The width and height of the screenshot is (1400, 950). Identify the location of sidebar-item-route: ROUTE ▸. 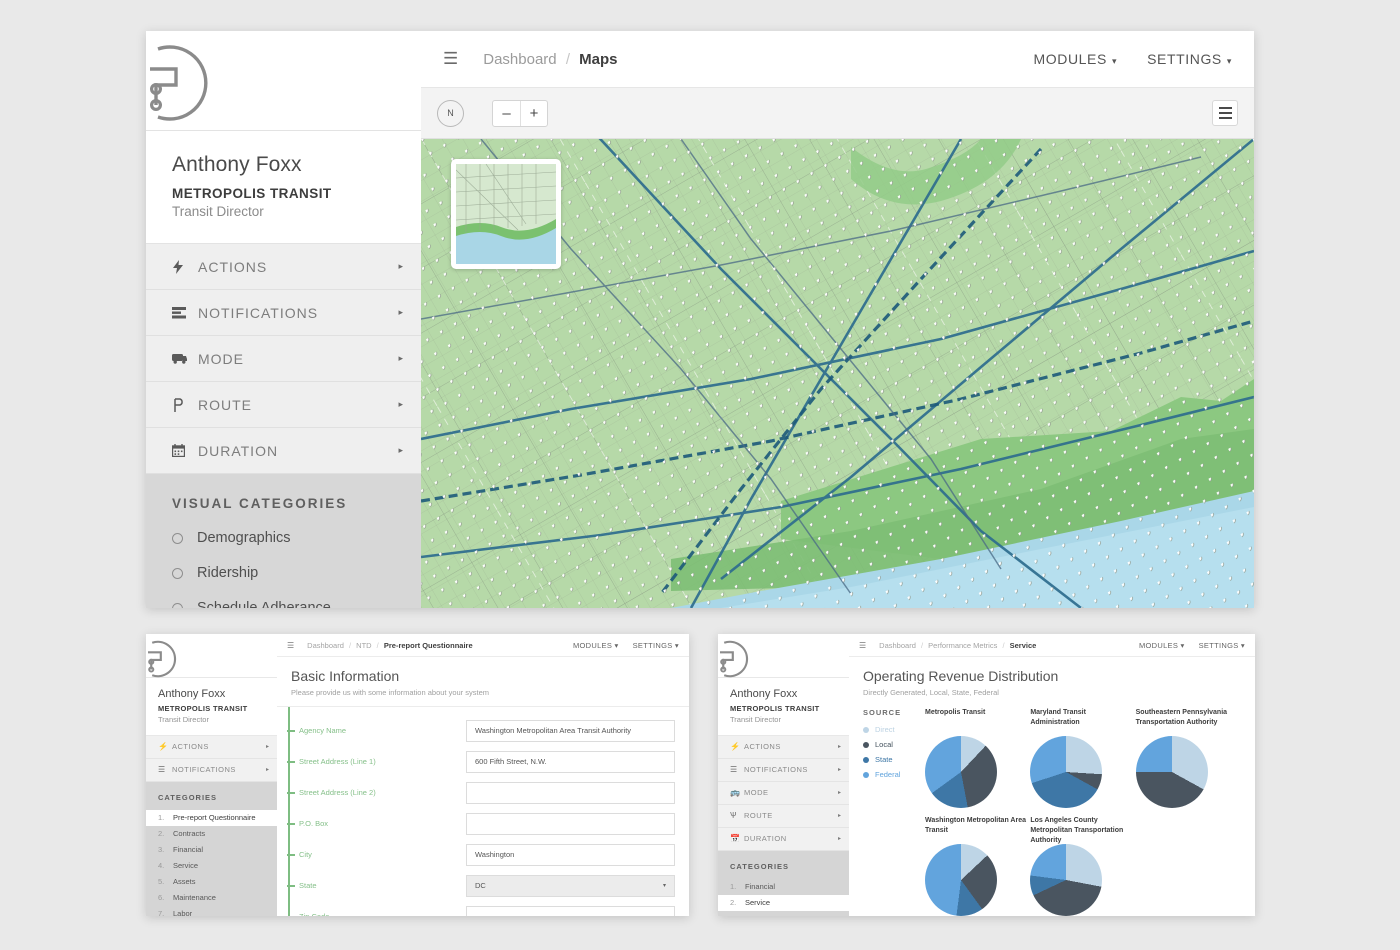
(283, 405).